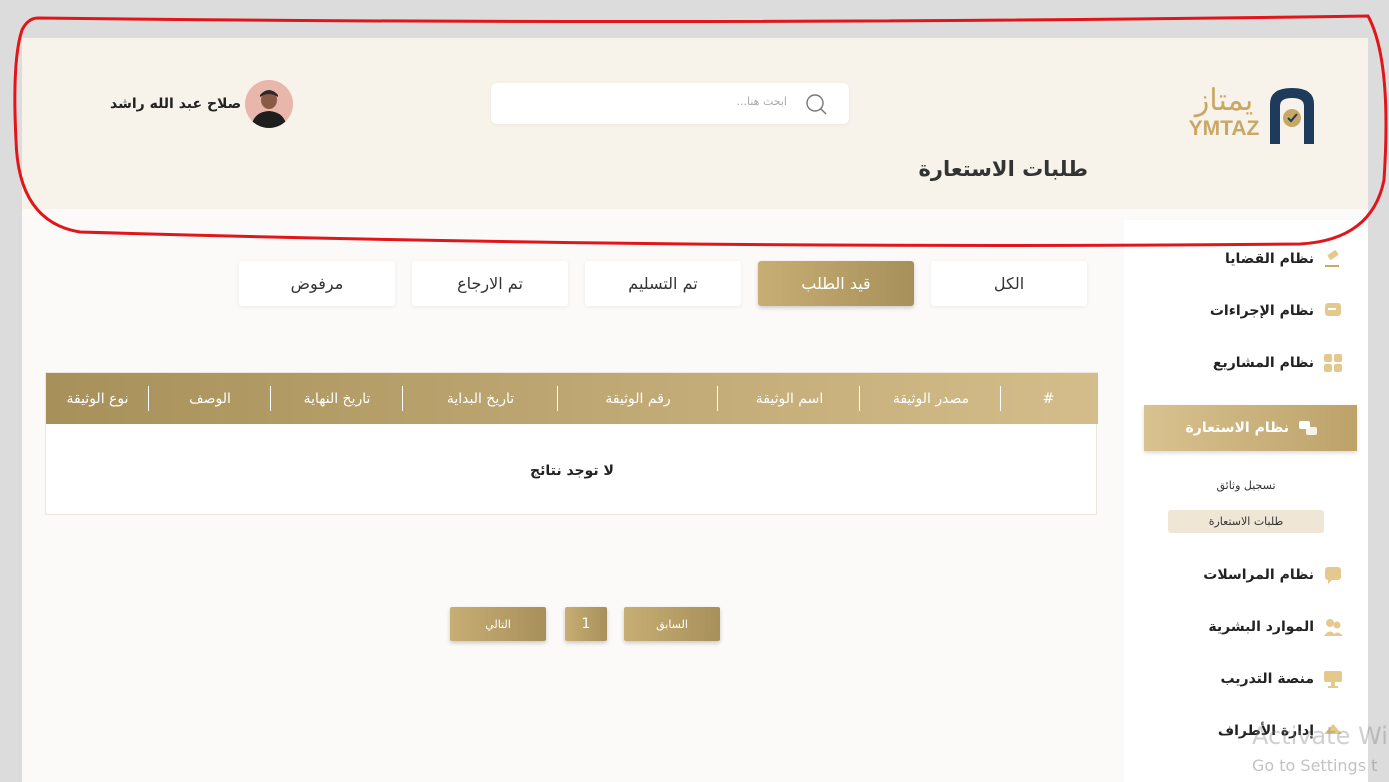 The height and width of the screenshot is (782, 1389). Describe the element at coordinates (816, 104) in the screenshot. I see `search-icon` at that location.